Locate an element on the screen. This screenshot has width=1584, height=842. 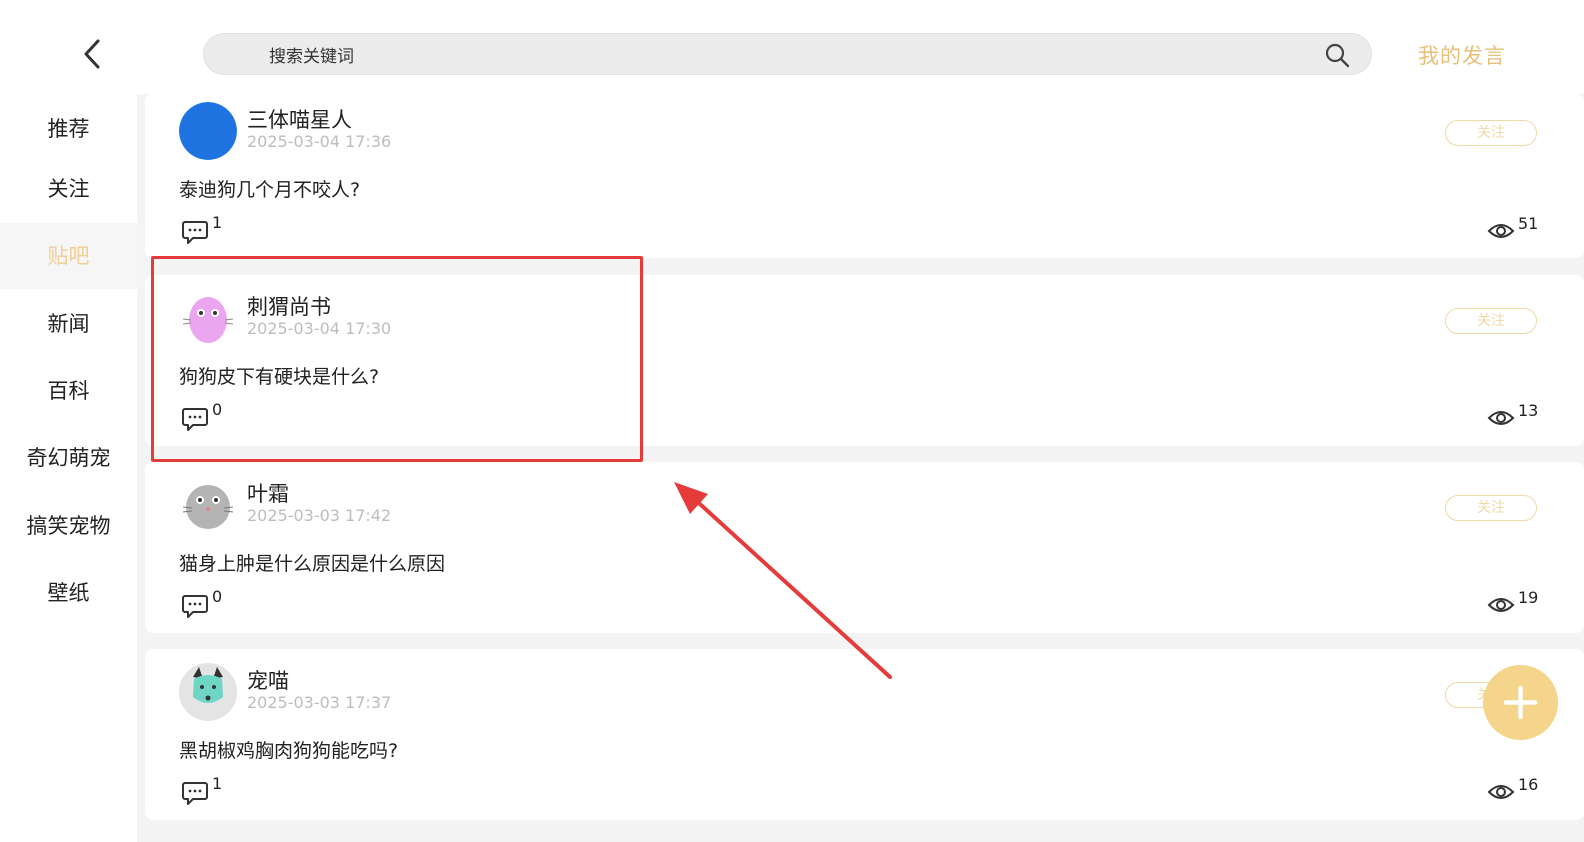
category-sidebar: 推荐 关注 贴吧 新闻 百科 奇幻萌宠 搞笑宠物 壁纸 is located at coordinates (68, 469).